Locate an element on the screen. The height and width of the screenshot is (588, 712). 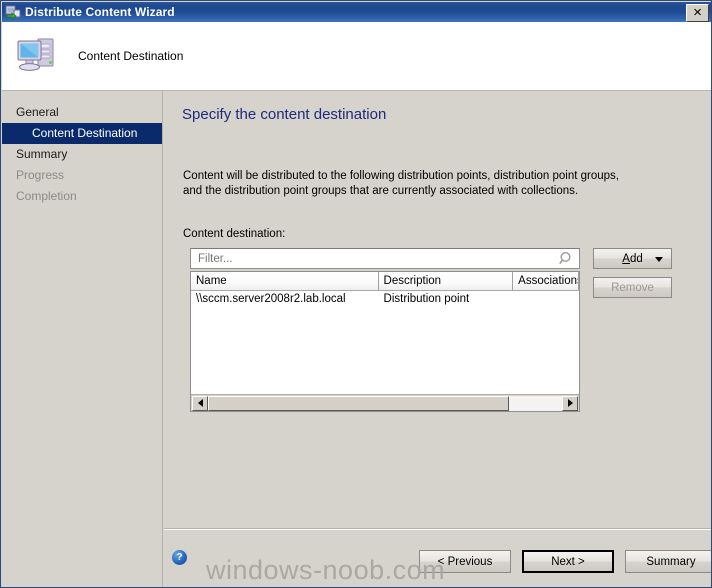
list-header-row: Name Description Associations is located at coordinates (385, 281).